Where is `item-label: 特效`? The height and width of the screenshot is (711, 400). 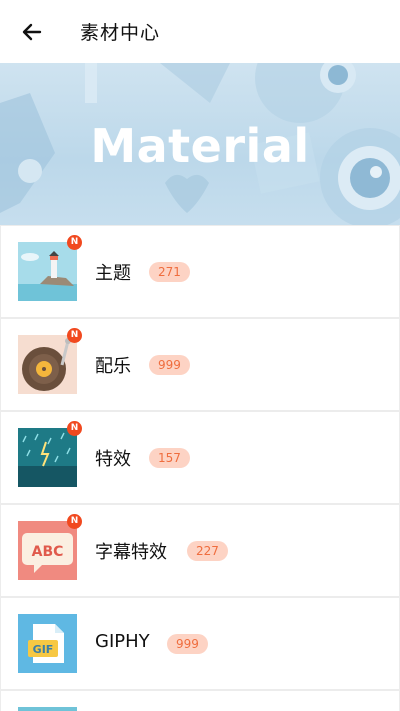 item-label: 特效 is located at coordinates (113, 459).